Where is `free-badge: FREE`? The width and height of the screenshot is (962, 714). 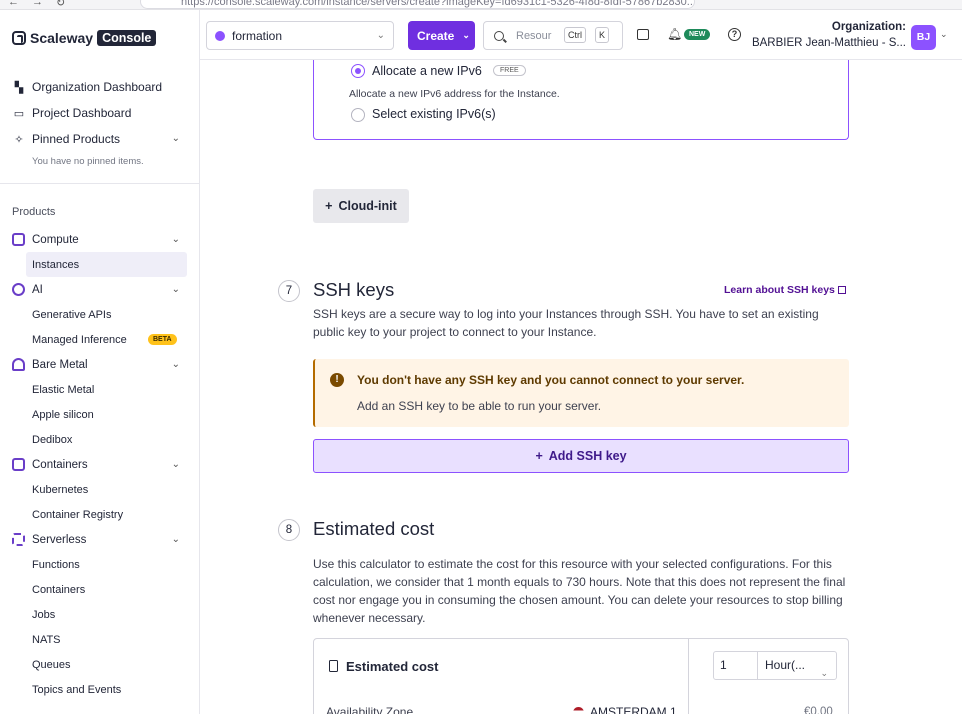 free-badge: FREE is located at coordinates (509, 70).